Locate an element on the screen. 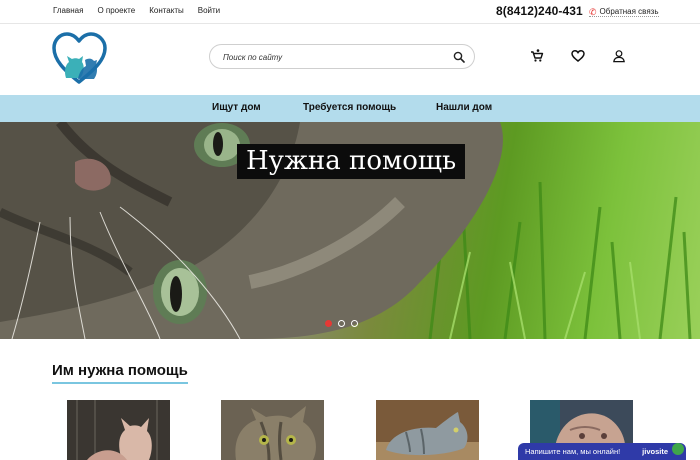  chat-brand: jivosite is located at coordinates (655, 451).